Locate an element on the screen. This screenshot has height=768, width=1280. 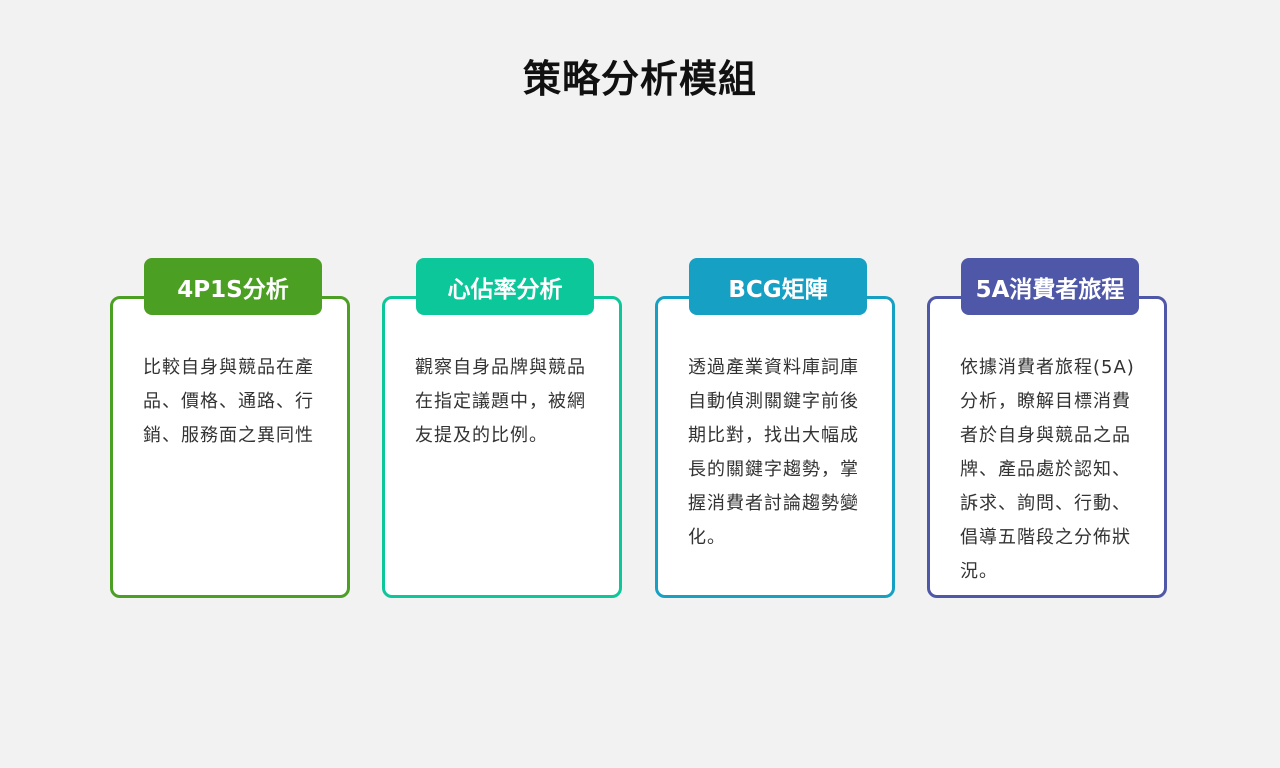
card-4p1s: 4P1S分析 比較自身與競品在產品、價格、通路、行銷、服務面之異同性 is located at coordinates (230, 428).